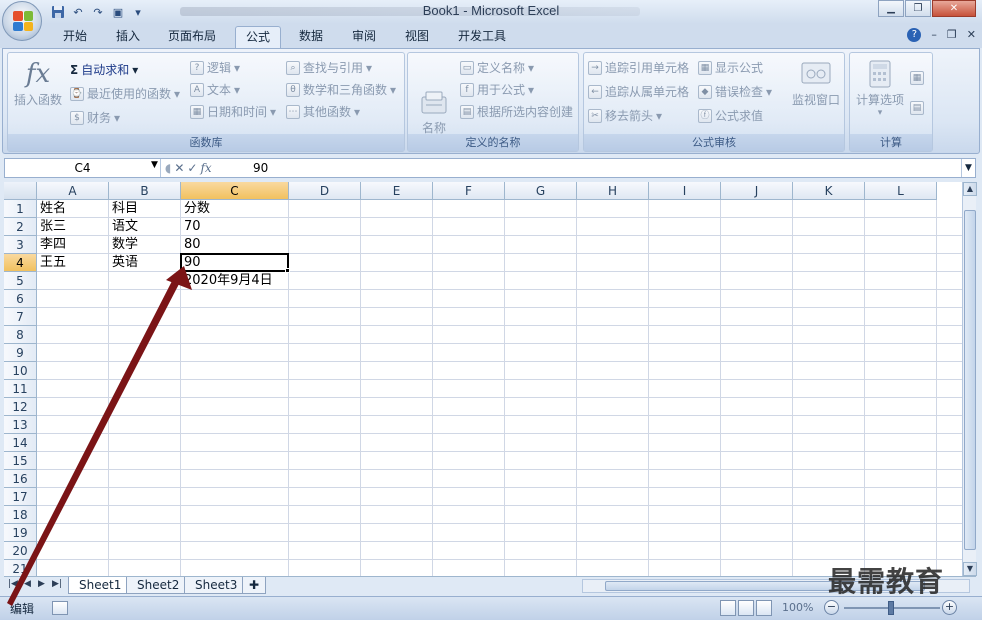 The image size is (982, 620). I want to click on row-header-18: 18, so click(20, 515).